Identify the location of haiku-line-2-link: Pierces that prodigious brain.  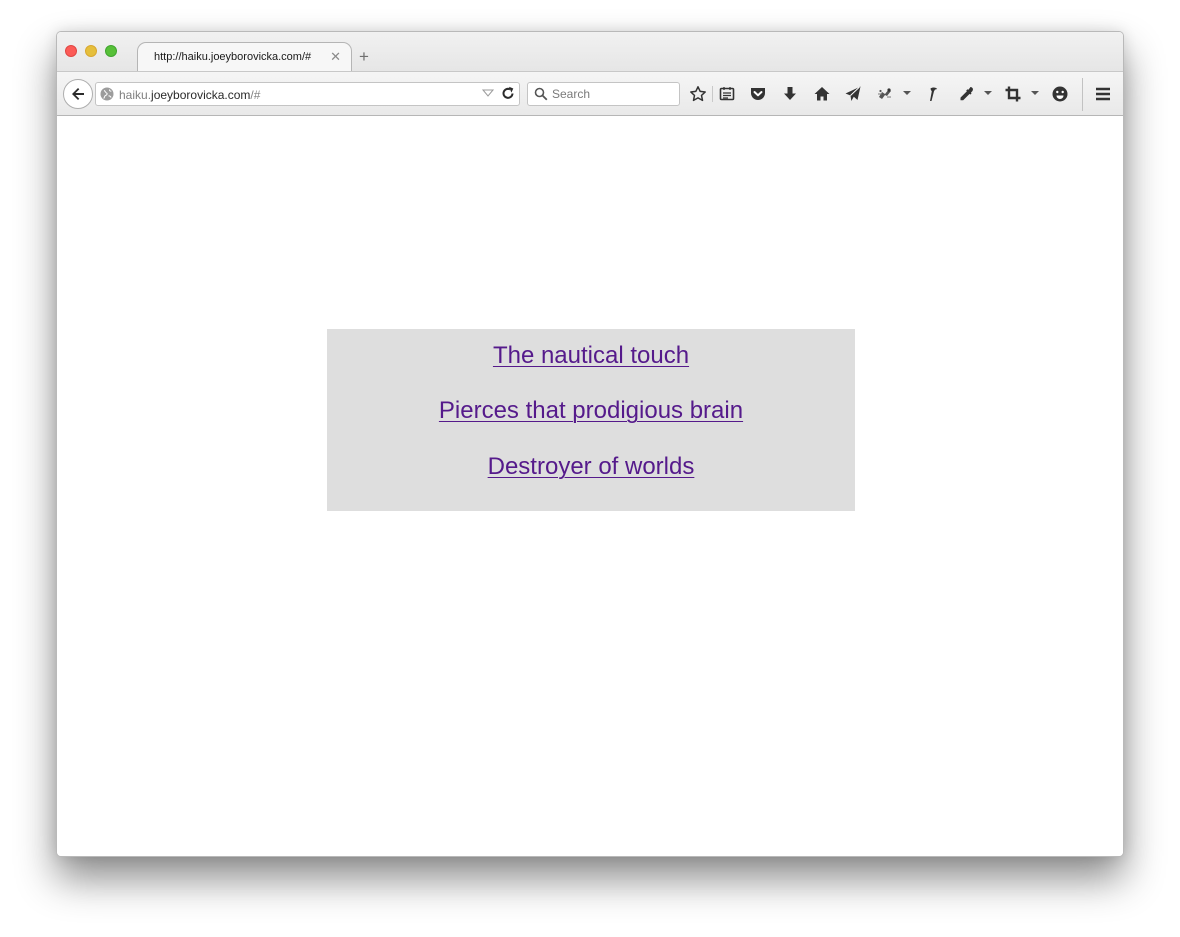
(591, 411).